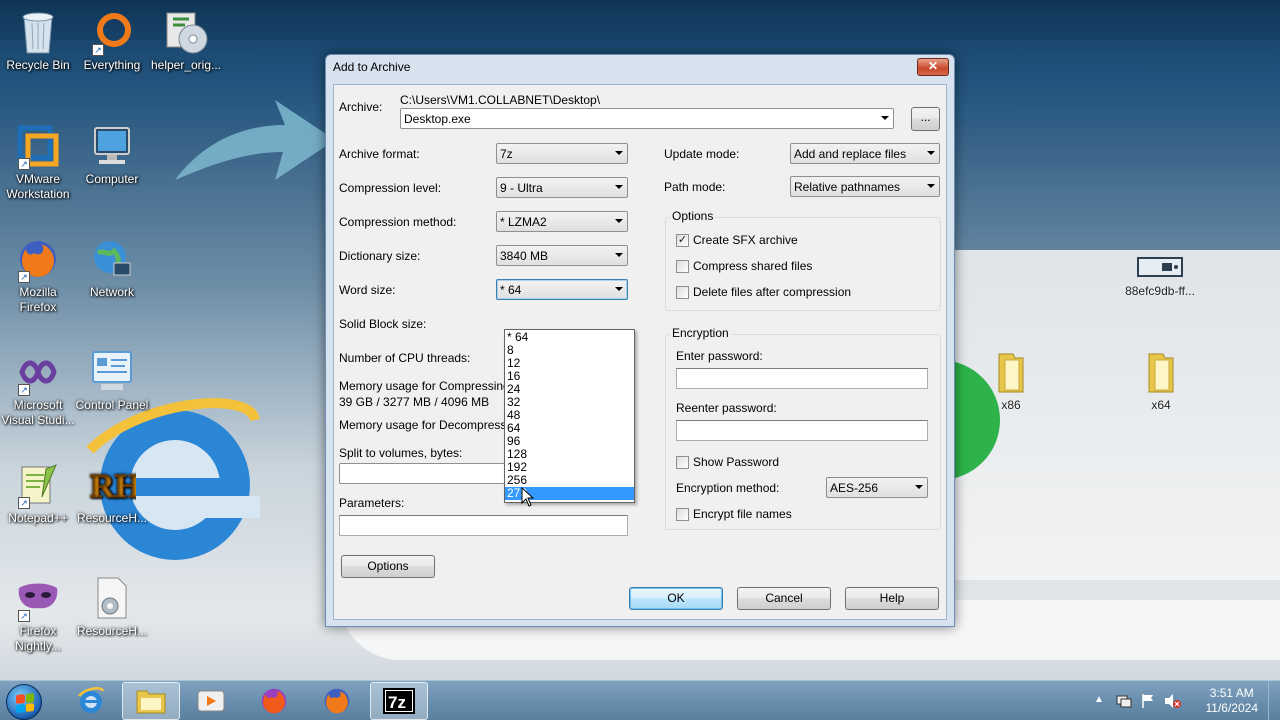 The height and width of the screenshot is (720, 1280). What do you see at coordinates (500, 100) in the screenshot?
I see `archive-path: C:\Users\VM1.COLLABNET\Desktop\` at bounding box center [500, 100].